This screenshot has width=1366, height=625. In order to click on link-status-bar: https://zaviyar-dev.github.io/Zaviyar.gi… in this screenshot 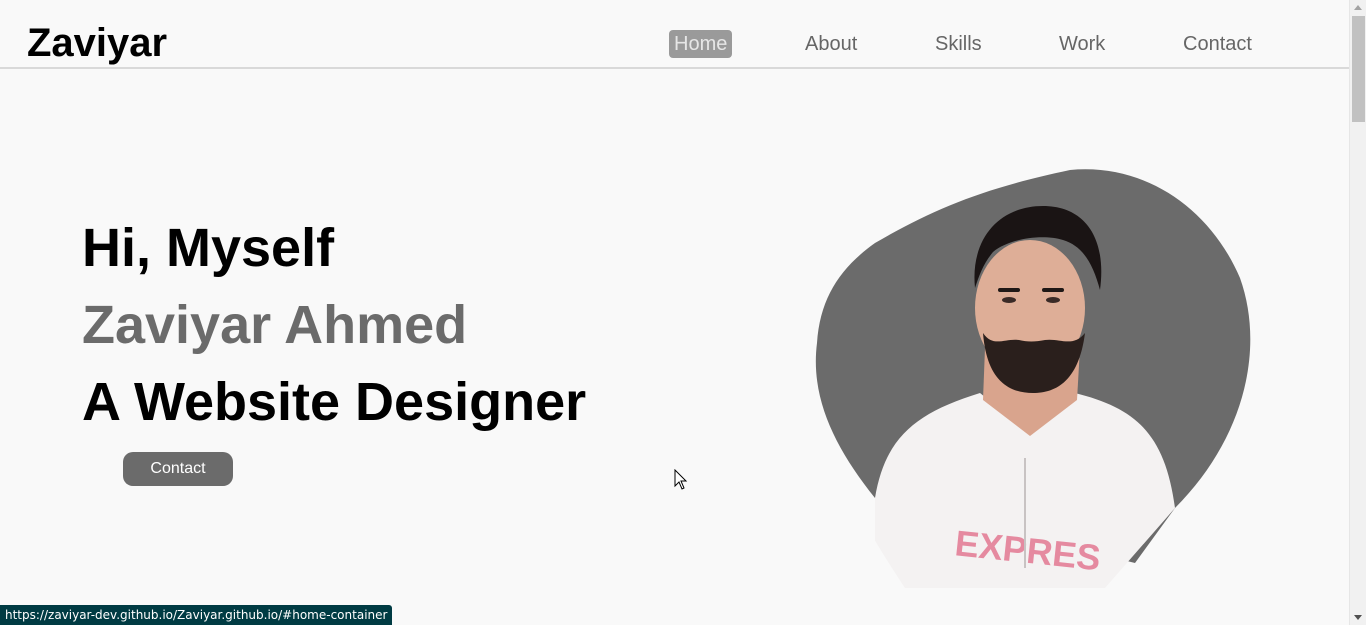, I will do `click(196, 615)`.